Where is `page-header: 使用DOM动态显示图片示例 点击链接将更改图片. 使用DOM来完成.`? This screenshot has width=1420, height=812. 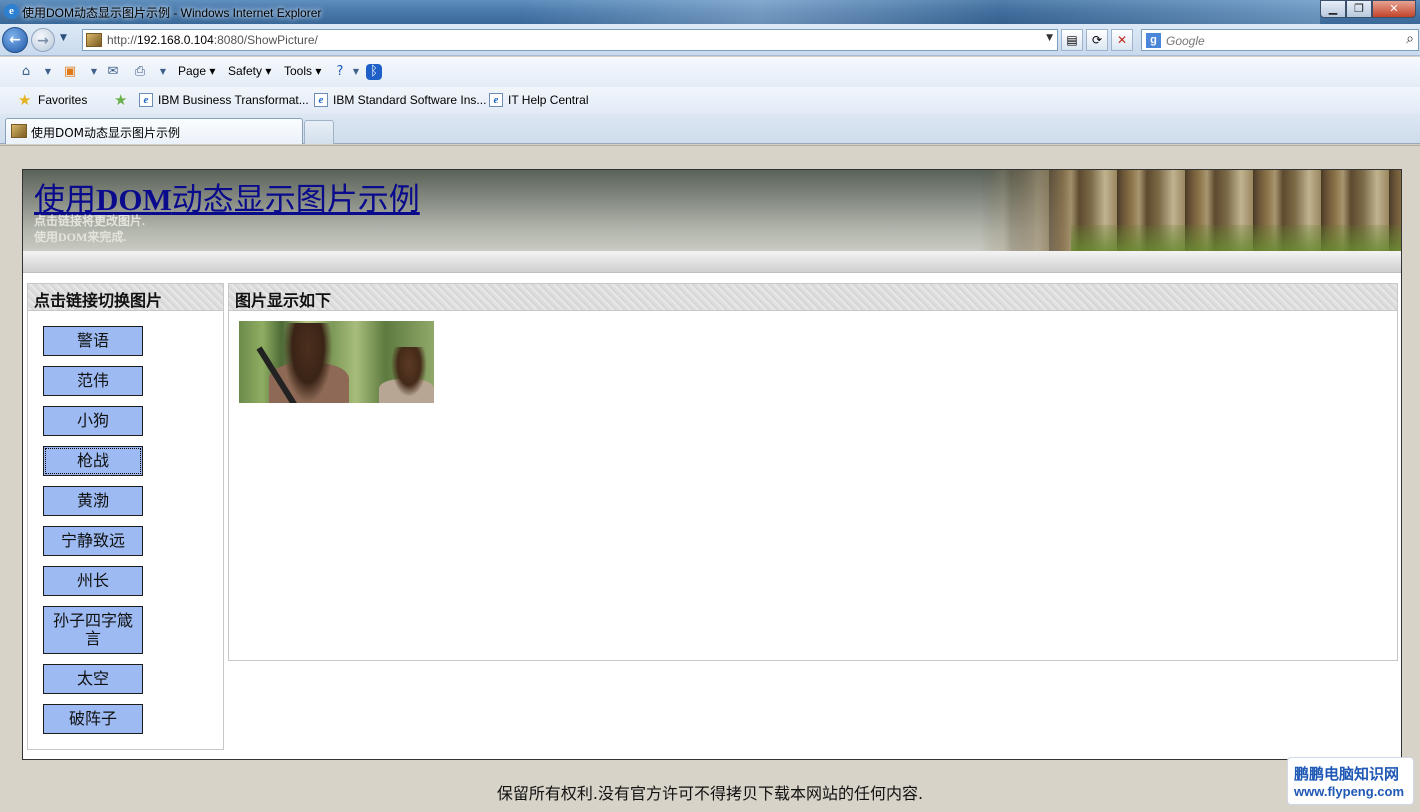 page-header: 使用DOM动态显示图片示例 点击链接将更改图片. 使用DOM来完成. is located at coordinates (712, 210).